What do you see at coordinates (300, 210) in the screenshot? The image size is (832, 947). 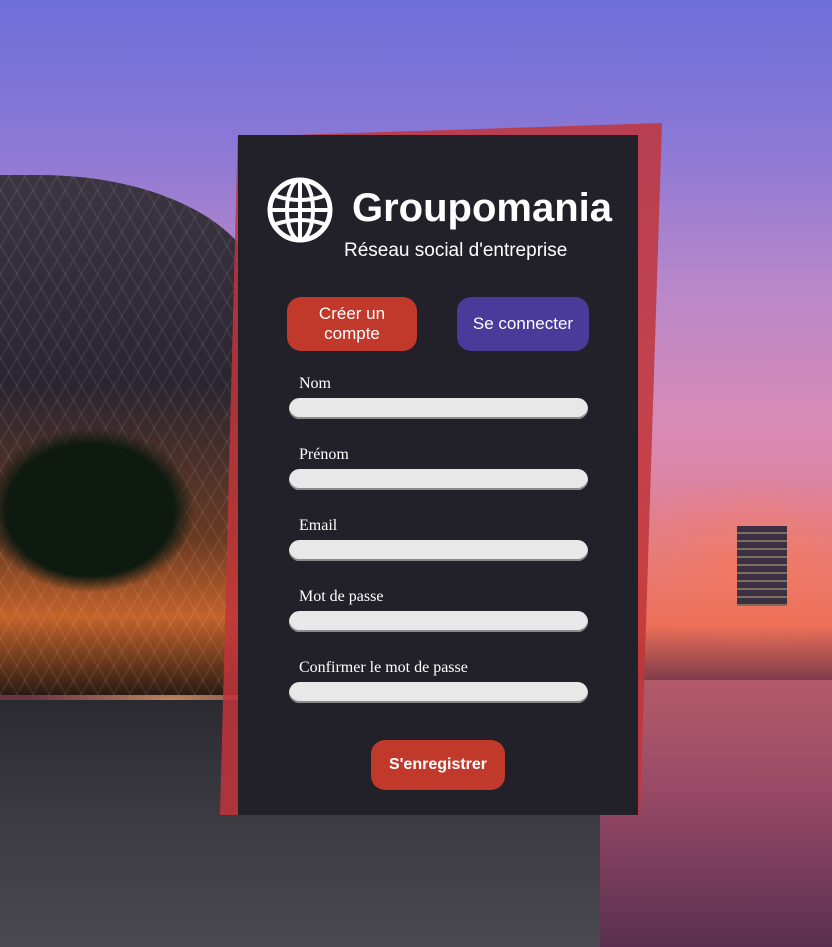 I see `globe-icon` at bounding box center [300, 210].